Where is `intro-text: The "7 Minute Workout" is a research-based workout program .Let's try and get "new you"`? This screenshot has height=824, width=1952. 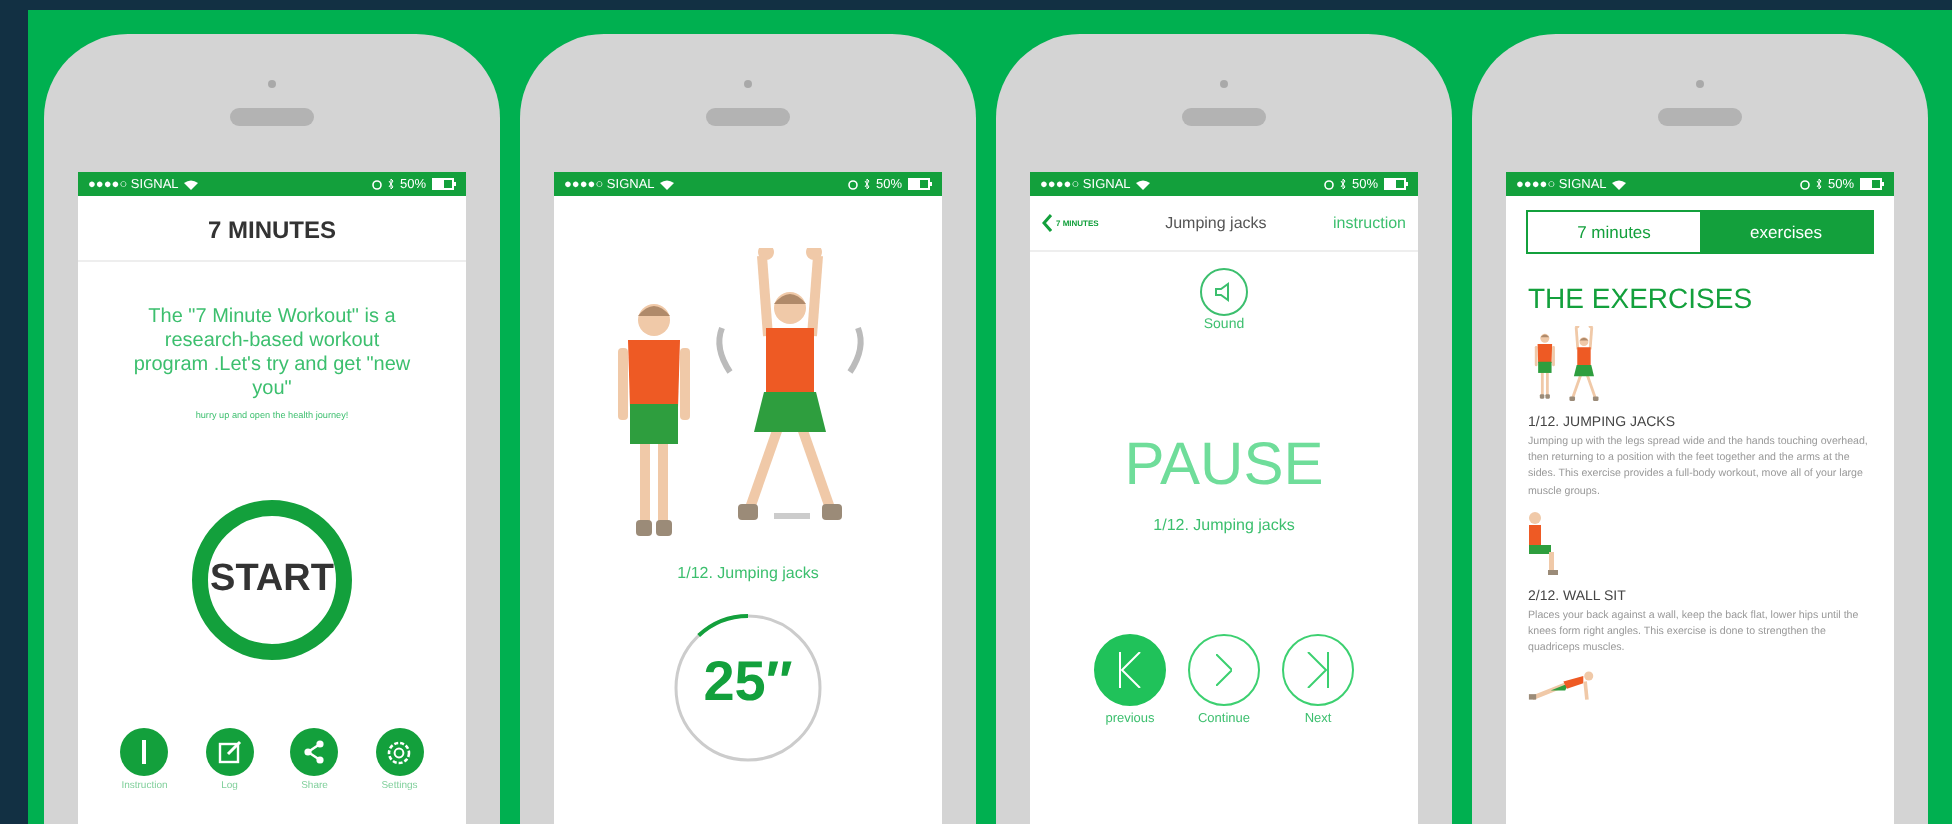
intro-text: The "7 Minute Workout" is a research-based workout program .Let's try and get "new you" is located at coordinates (272, 354).